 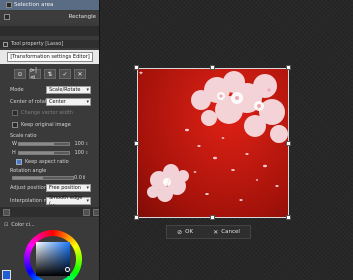 What do you see at coordinates (6, 275) in the screenshot?
I see `foreground-color-swatch` at bounding box center [6, 275].